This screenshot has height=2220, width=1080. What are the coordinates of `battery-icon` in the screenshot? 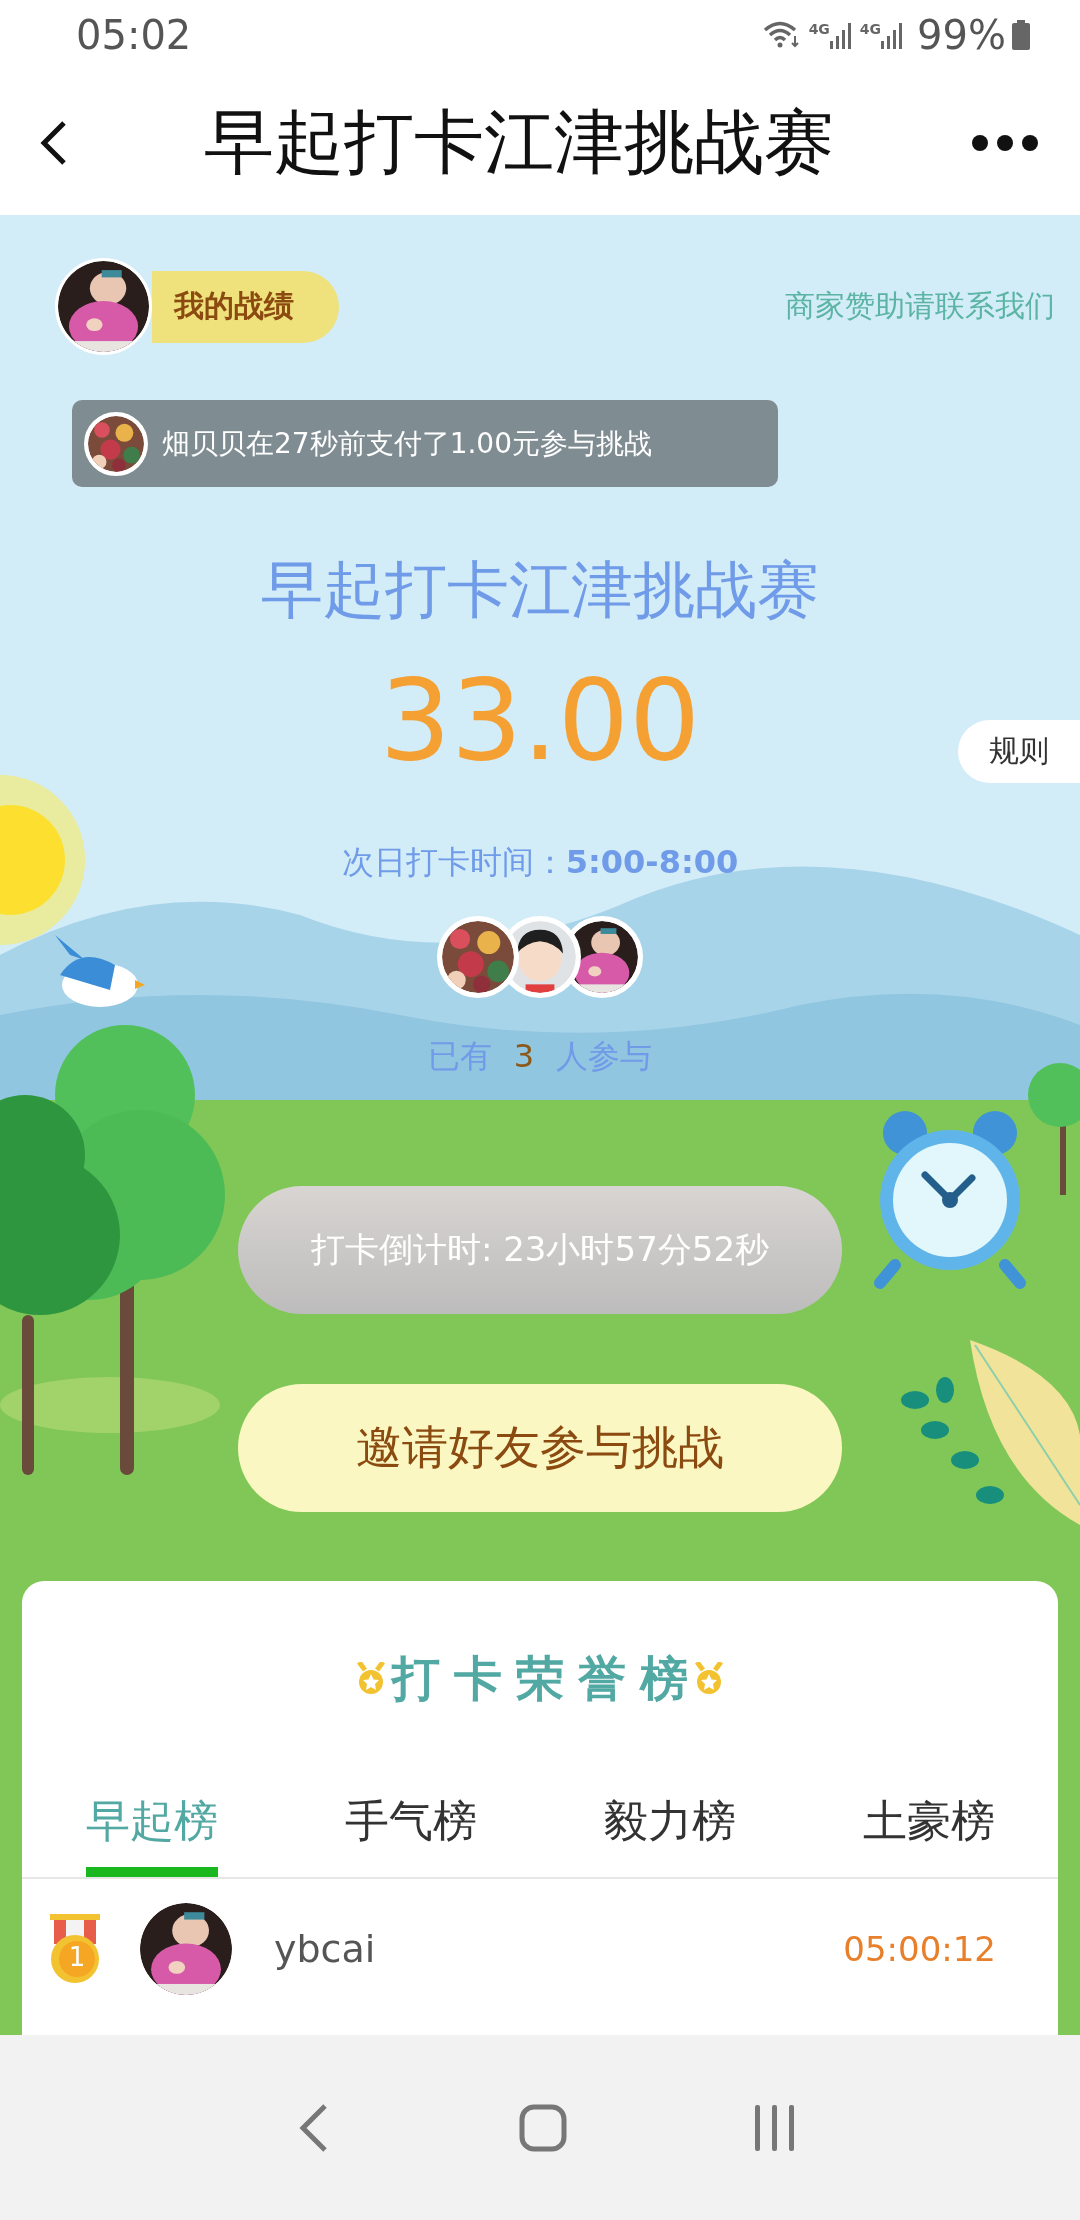 It's located at (1021, 35).